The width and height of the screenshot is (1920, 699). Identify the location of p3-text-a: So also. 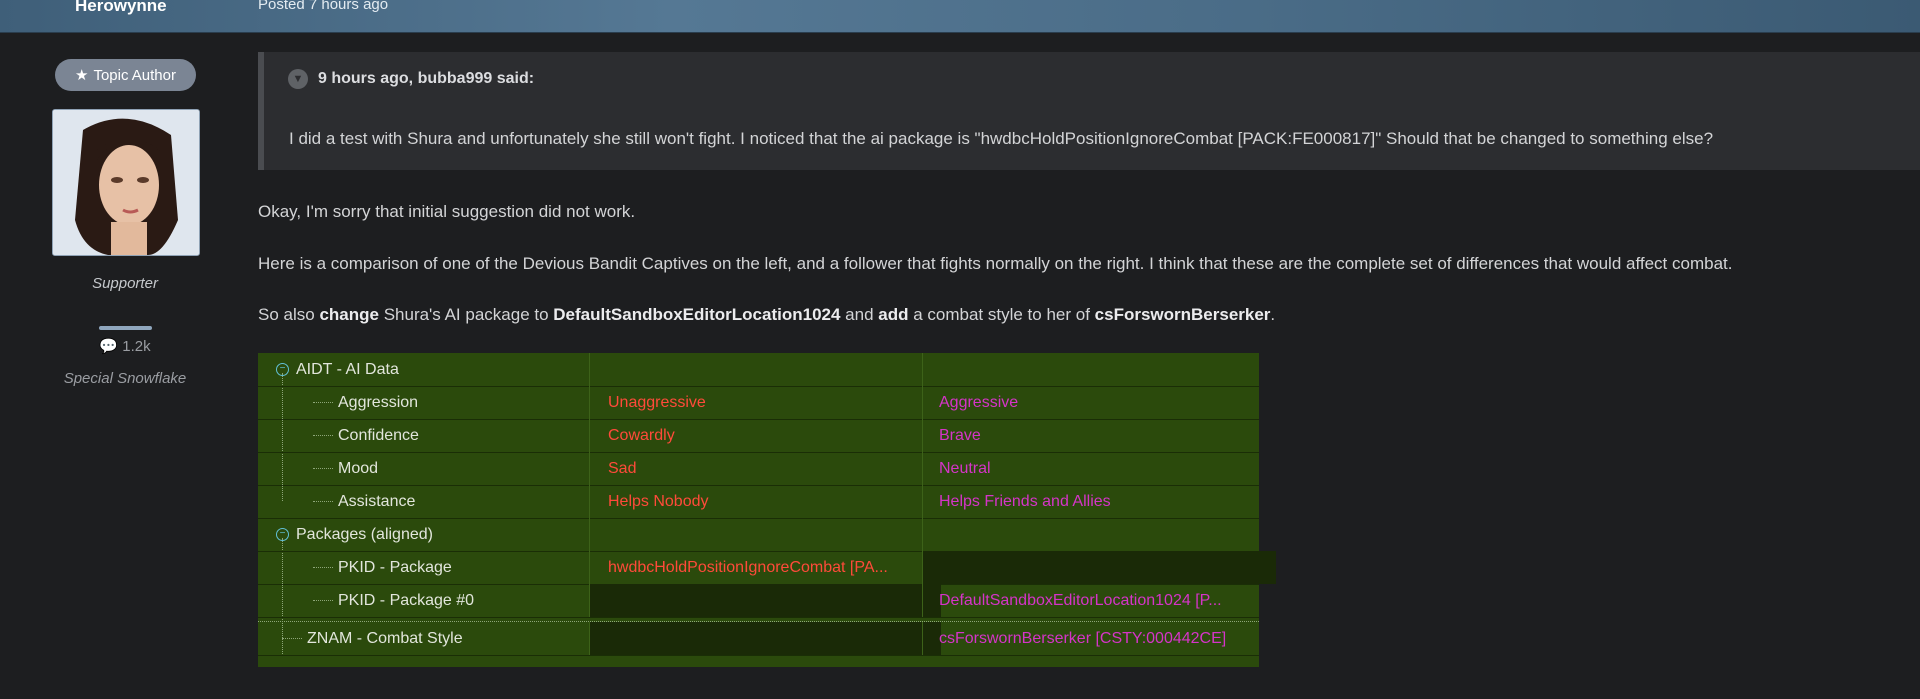
(289, 314).